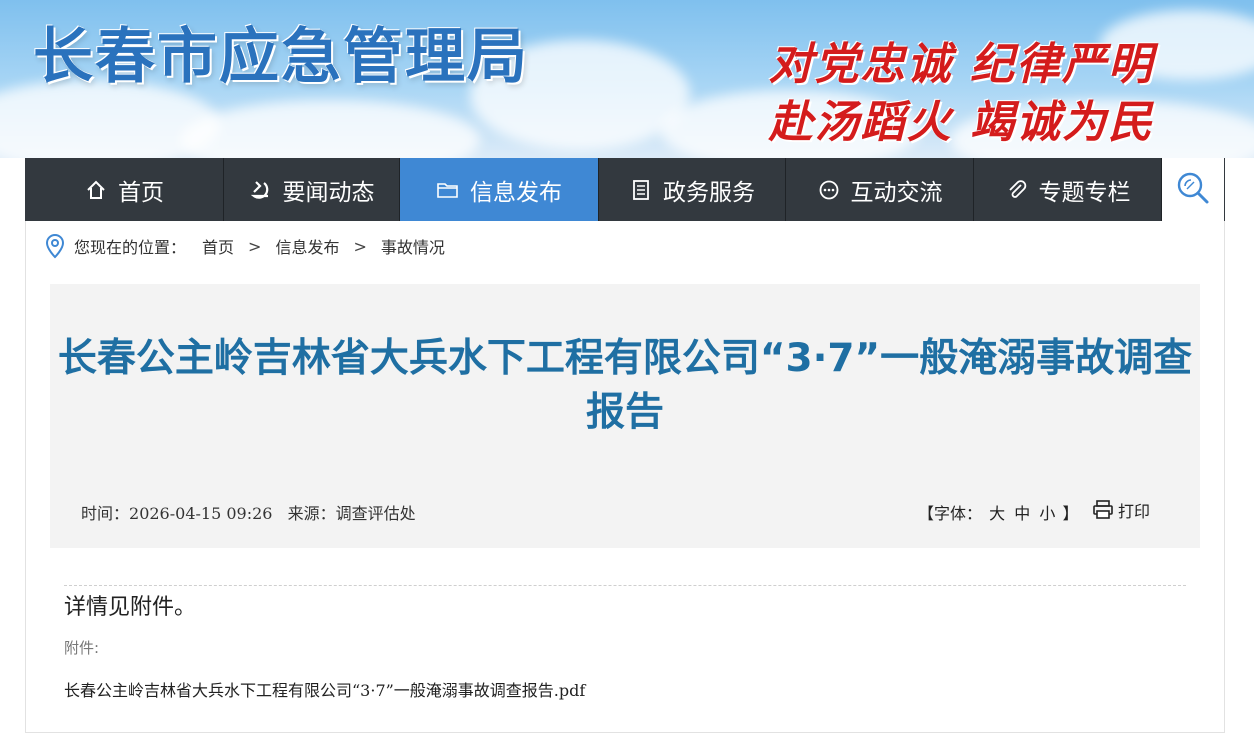  Describe the element at coordinates (1017, 190) in the screenshot. I see `paperclip-icon` at that location.